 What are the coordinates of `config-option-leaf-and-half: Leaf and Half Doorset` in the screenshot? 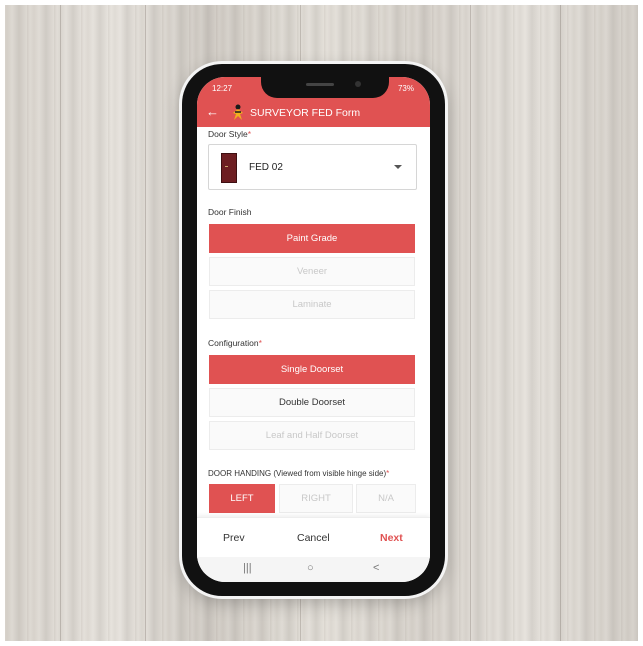 It's located at (312, 435).